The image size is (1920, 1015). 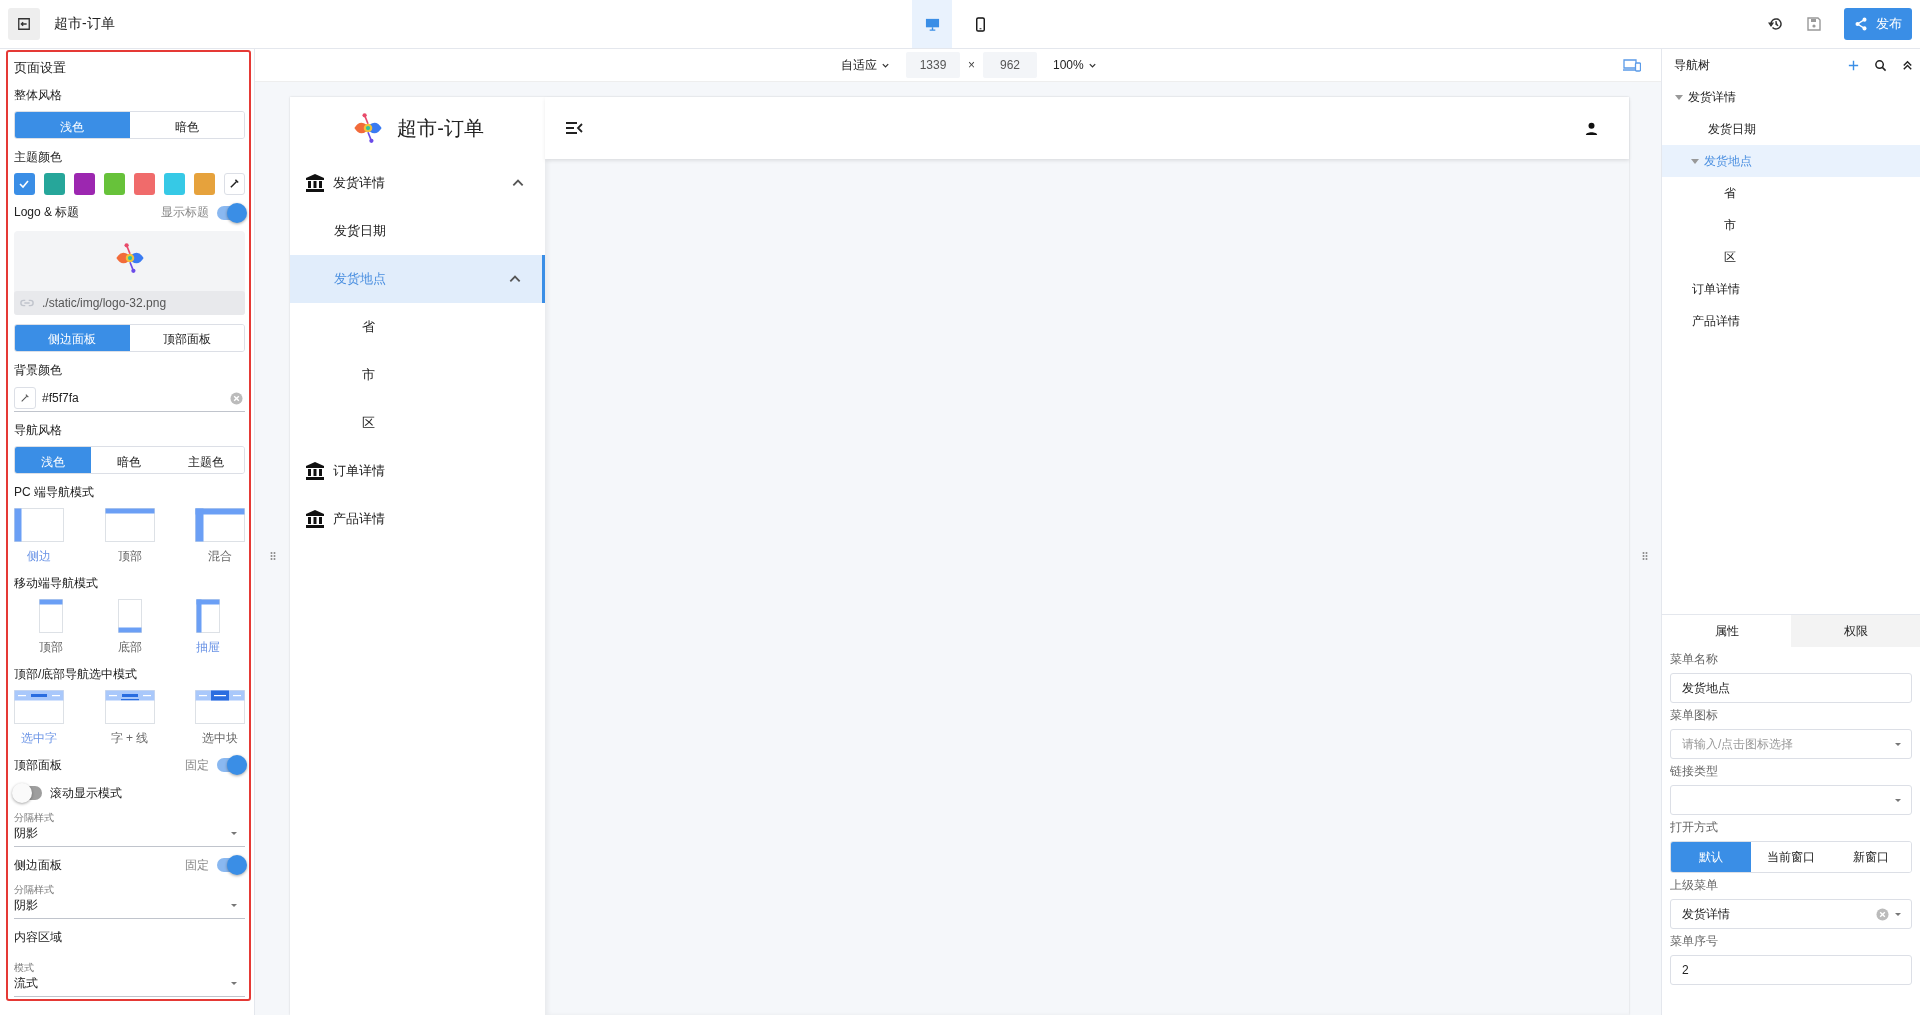 What do you see at coordinates (865, 65) in the screenshot?
I see `fit-dropdown: 自适应` at bounding box center [865, 65].